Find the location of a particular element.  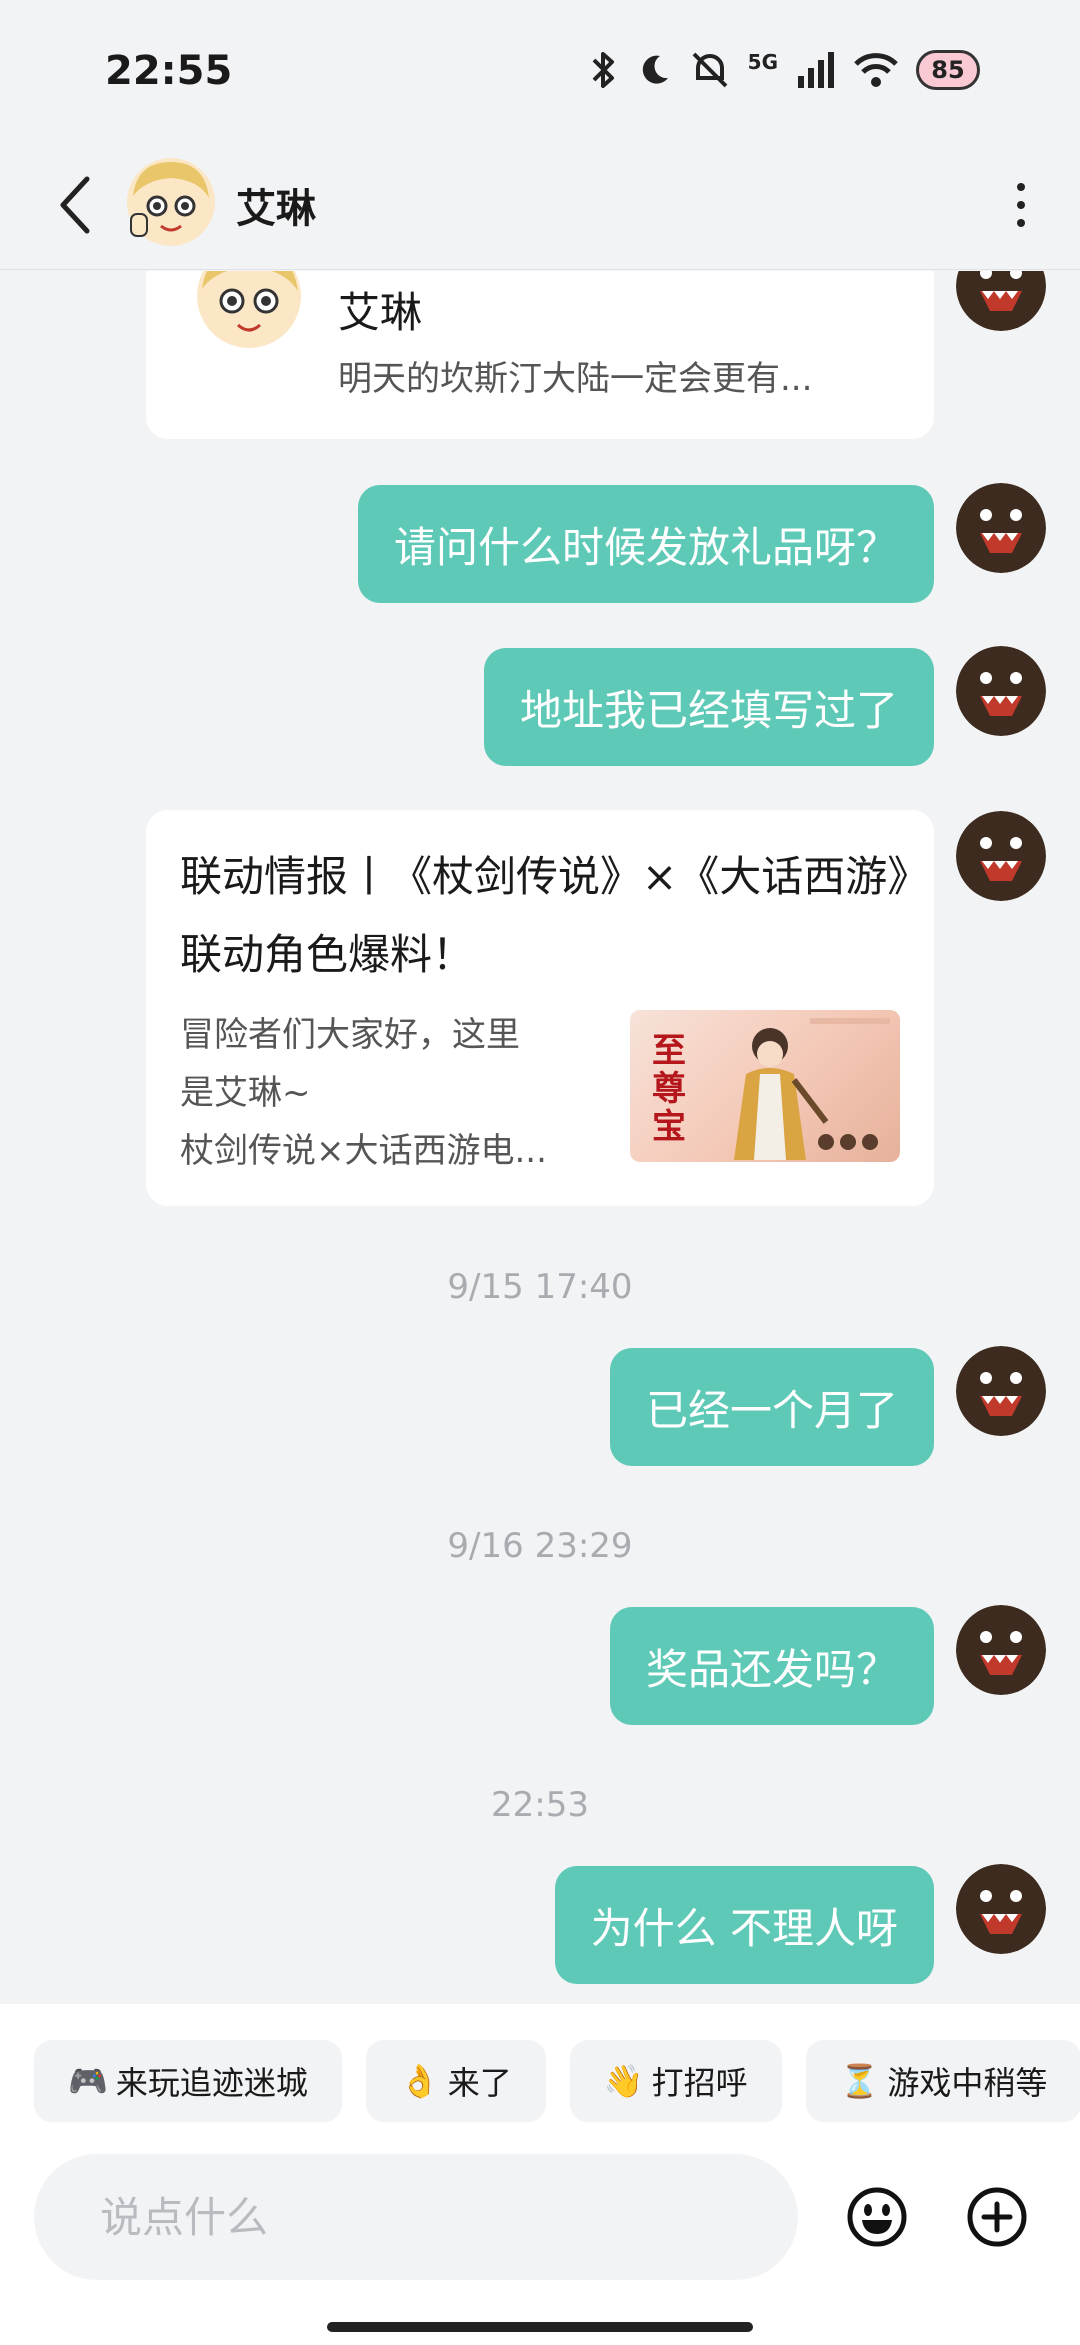

status-time: 22:55 is located at coordinates (169, 71).